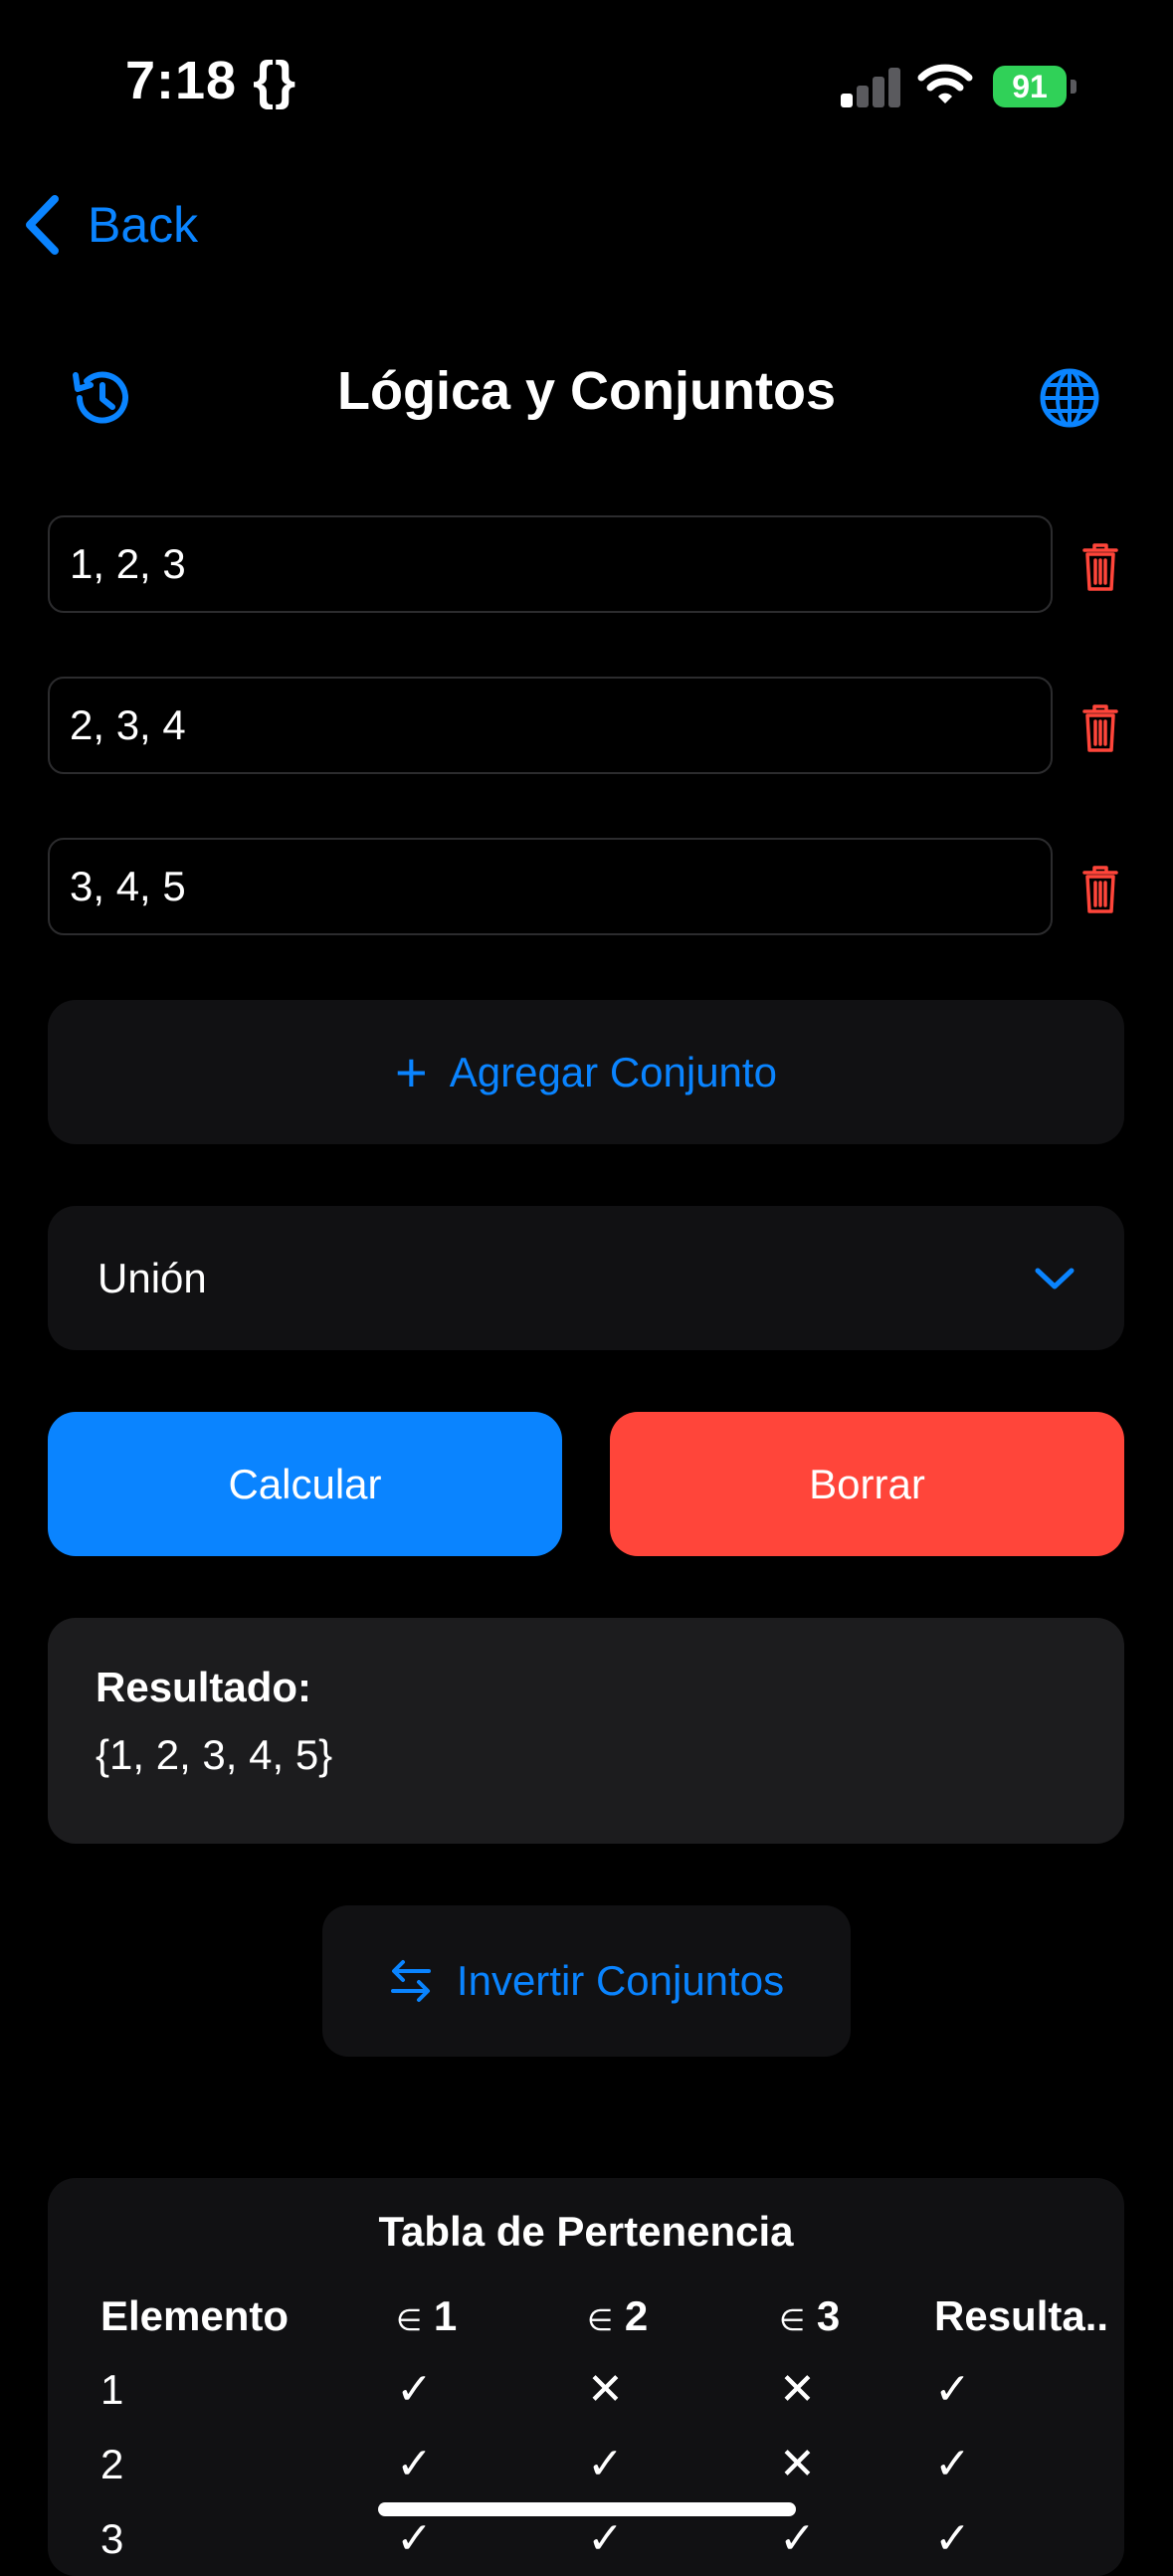  I want to click on invert-sets-label: Invertir Conjuntos, so click(621, 1980).